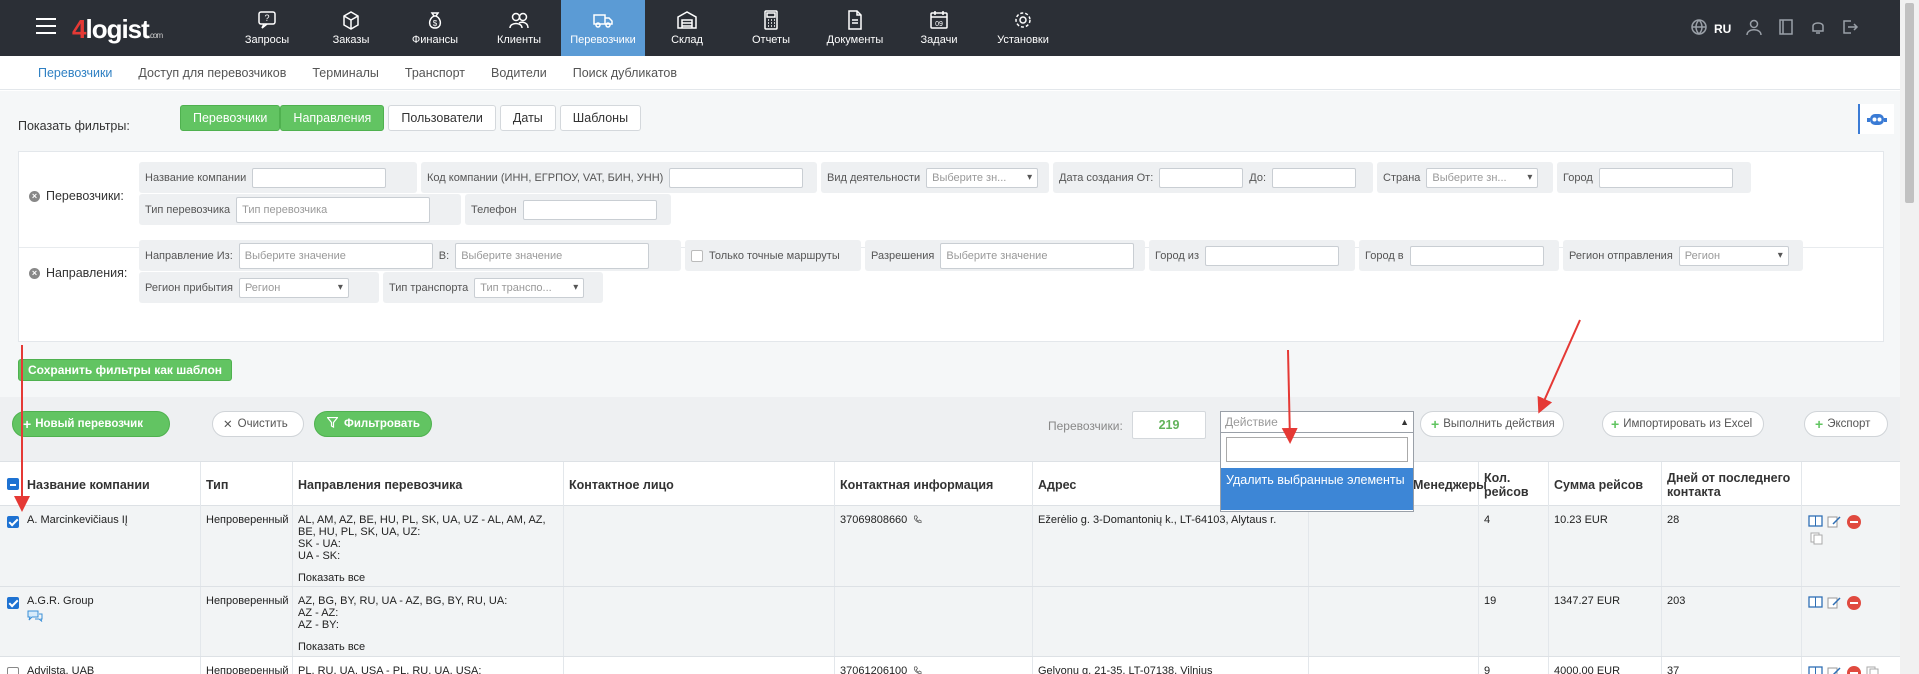 Image resolution: width=1919 pixels, height=674 pixels. I want to click on city-from-input, so click(1272, 255).